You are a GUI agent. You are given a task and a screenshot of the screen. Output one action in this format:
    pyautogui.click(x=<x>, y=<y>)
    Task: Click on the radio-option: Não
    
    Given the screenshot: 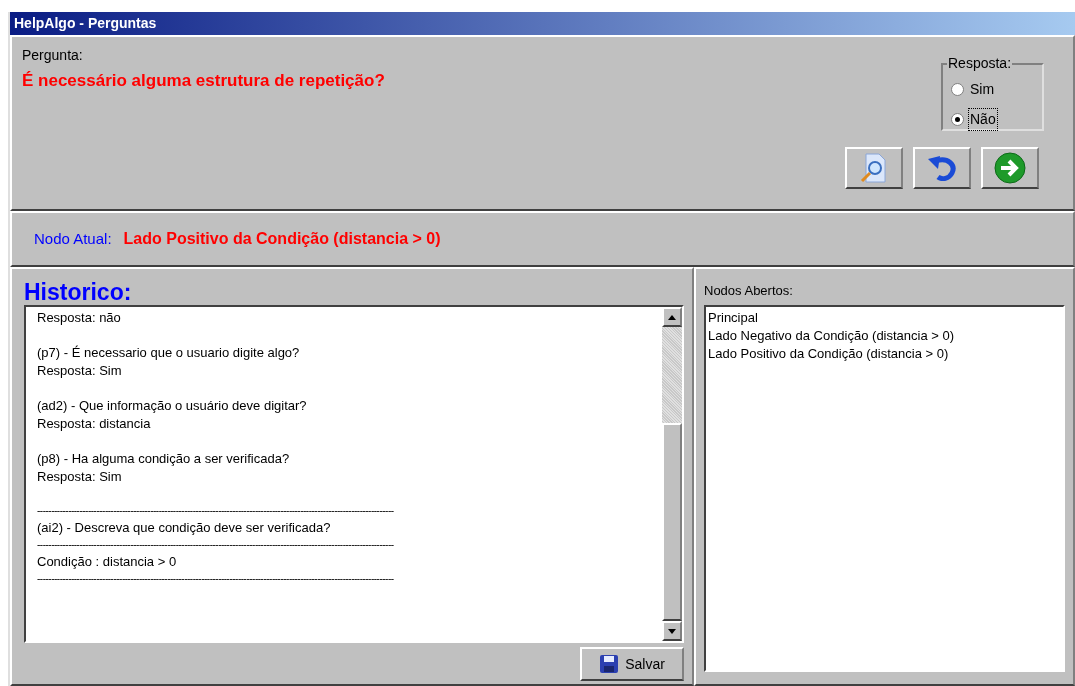 What is the action you would take?
    pyautogui.click(x=992, y=119)
    